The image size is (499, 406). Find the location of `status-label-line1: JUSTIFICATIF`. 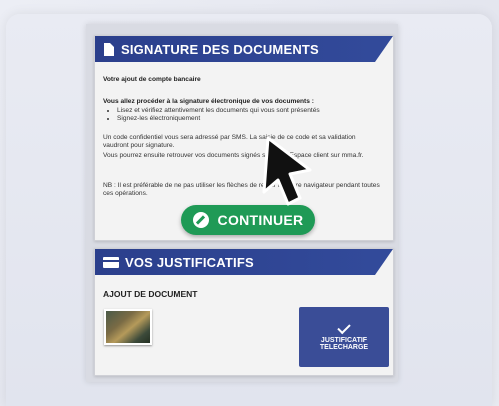

status-label-line1: JUSTIFICATIF is located at coordinates (344, 340).